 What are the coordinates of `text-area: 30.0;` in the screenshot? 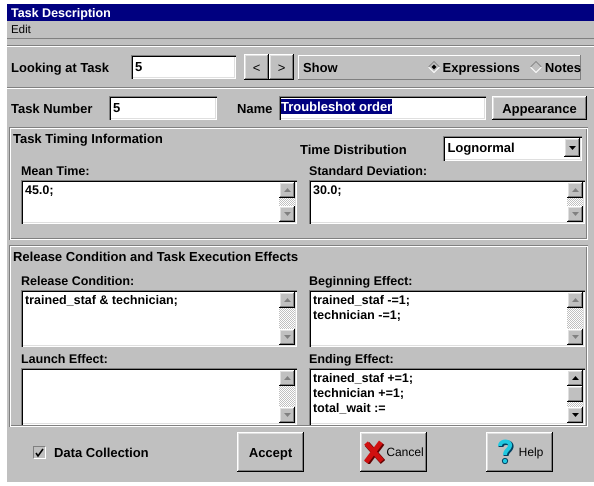 It's located at (447, 202).